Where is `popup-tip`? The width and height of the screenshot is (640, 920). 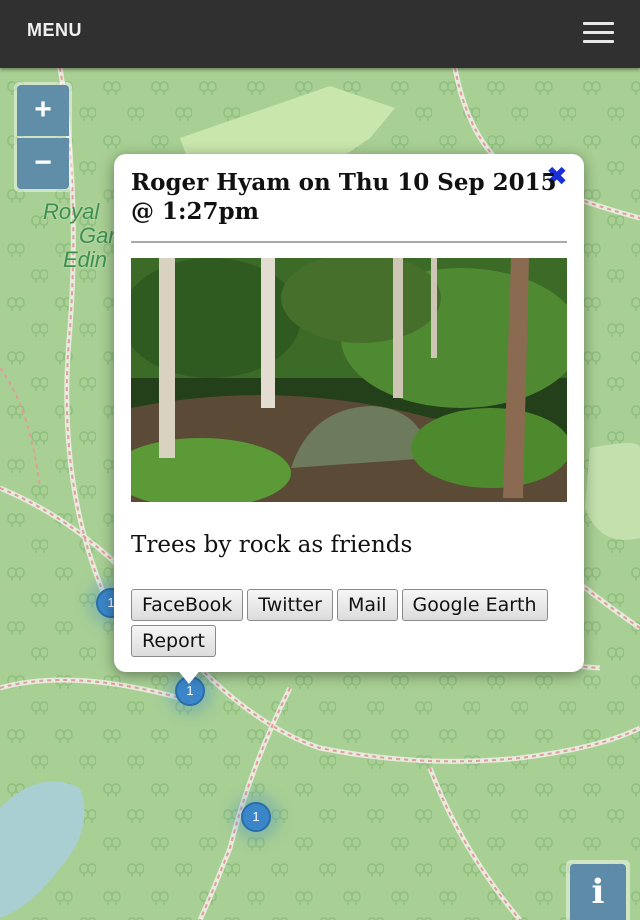 popup-tip is located at coordinates (189, 676).